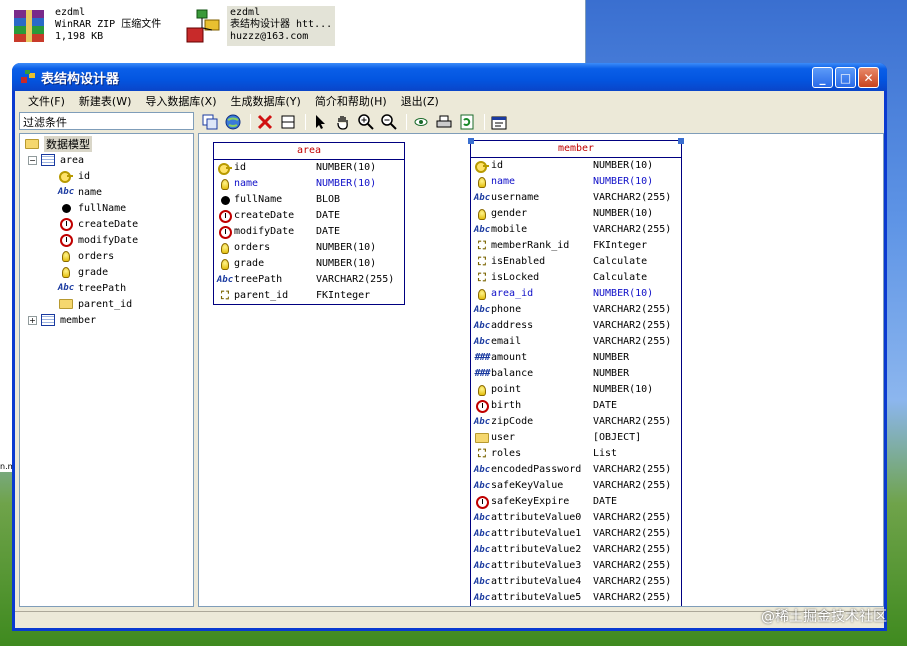  I want to click on file-item-winrar: ezdml WinRAR ZIP 压缩文件 1,198 KB, so click(86, 26).